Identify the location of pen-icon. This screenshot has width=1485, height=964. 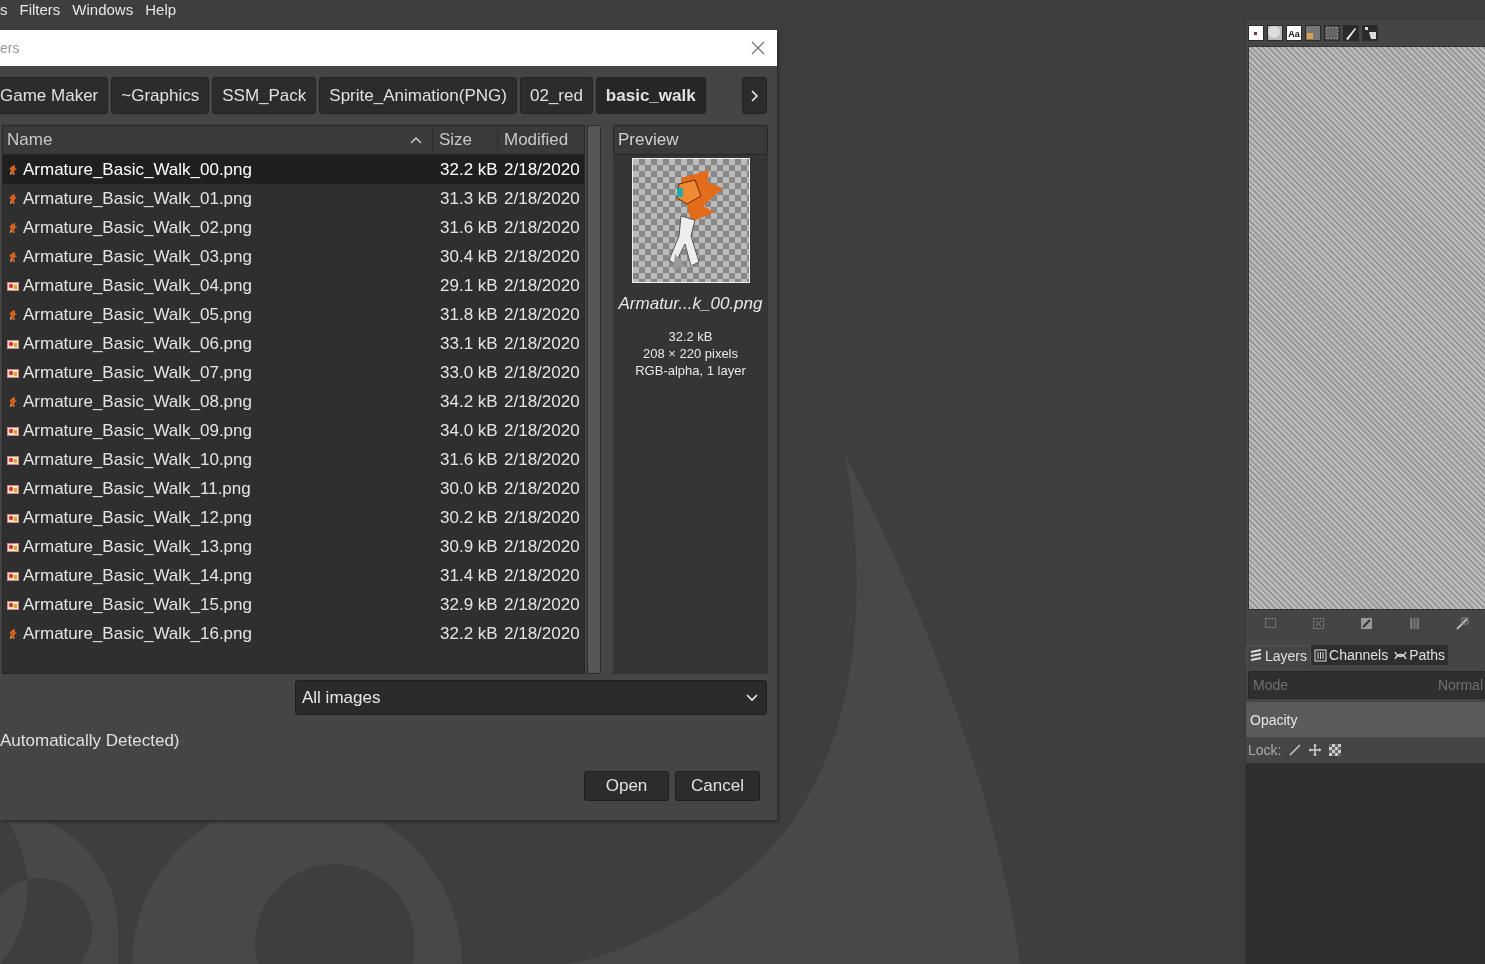
(1462, 623).